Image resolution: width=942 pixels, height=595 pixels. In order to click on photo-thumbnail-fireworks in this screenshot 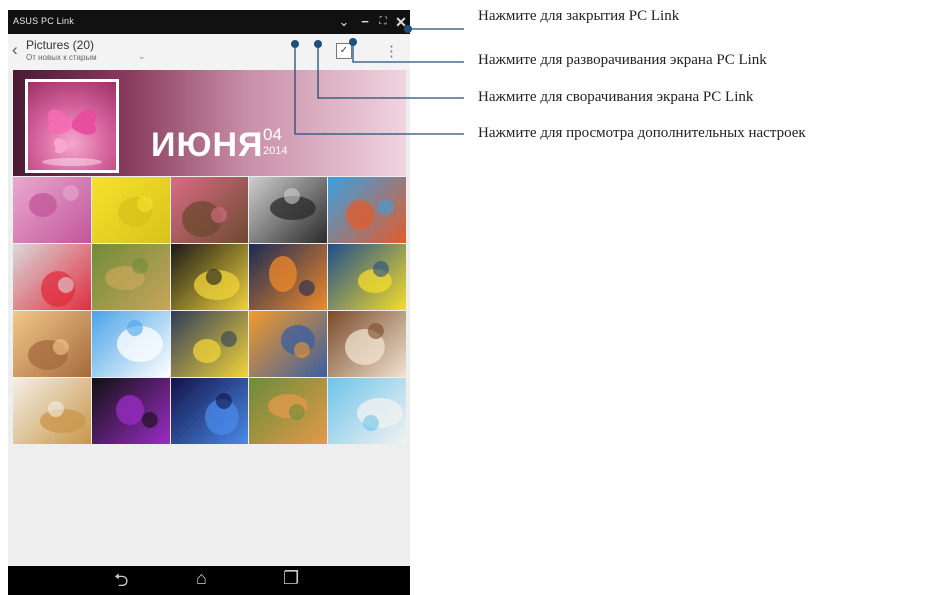, I will do `click(209, 411)`.